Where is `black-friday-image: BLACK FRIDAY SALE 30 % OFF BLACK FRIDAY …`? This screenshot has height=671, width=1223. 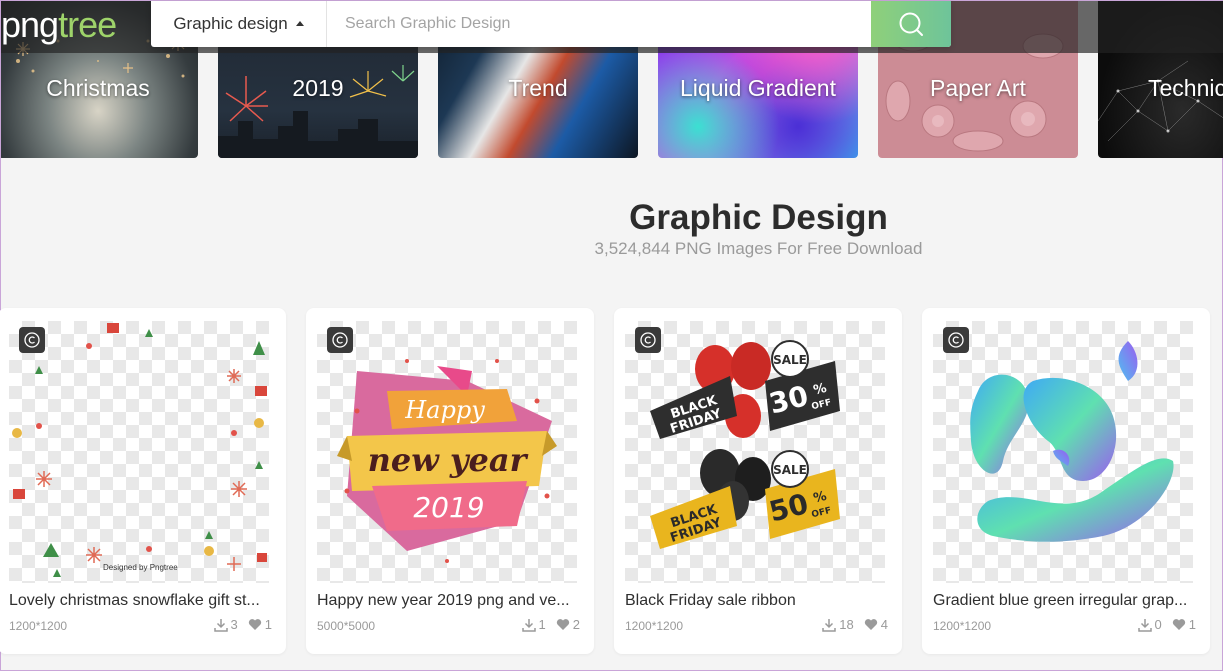
black-friday-image: BLACK FRIDAY SALE 30 % OFF BLACK FRIDAY … is located at coordinates (745, 444).